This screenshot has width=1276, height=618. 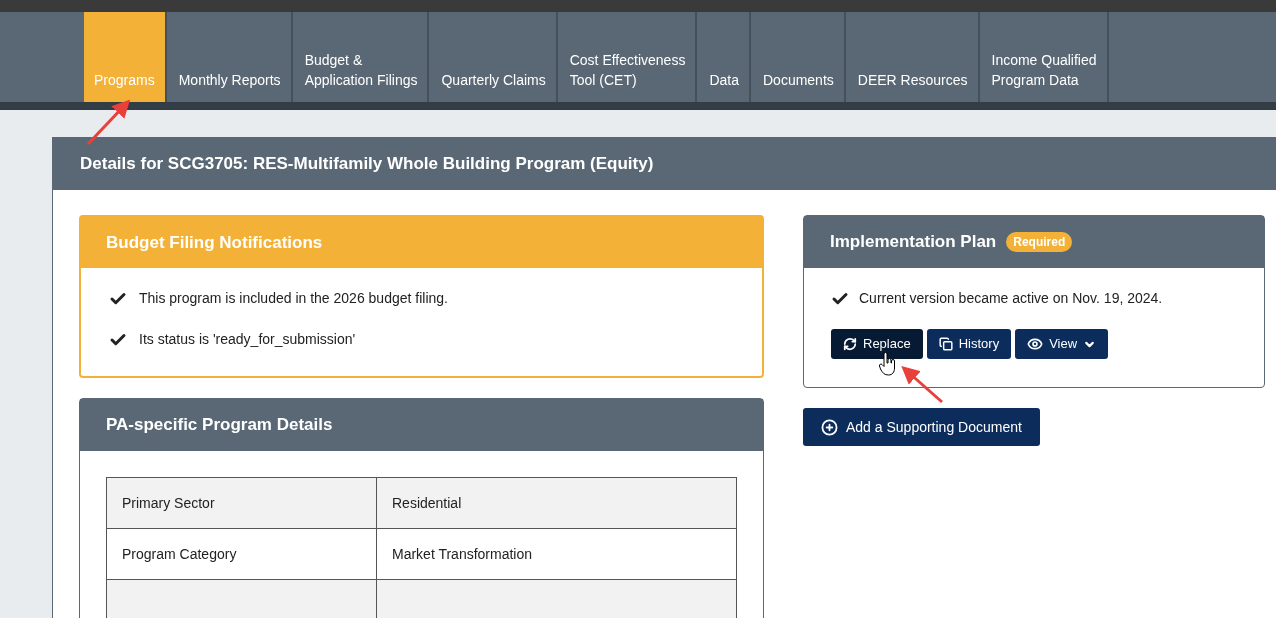 I want to click on table-cell: Primary Sector, so click(x=241, y=503).